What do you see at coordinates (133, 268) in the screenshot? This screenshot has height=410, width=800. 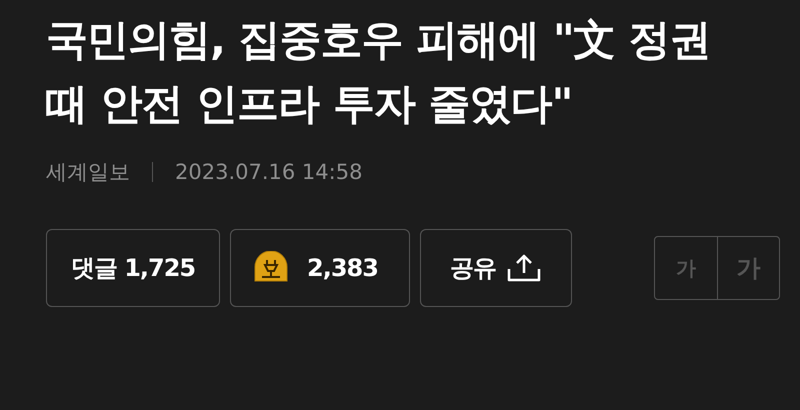 I see `comments-button: 댓글 1,725` at bounding box center [133, 268].